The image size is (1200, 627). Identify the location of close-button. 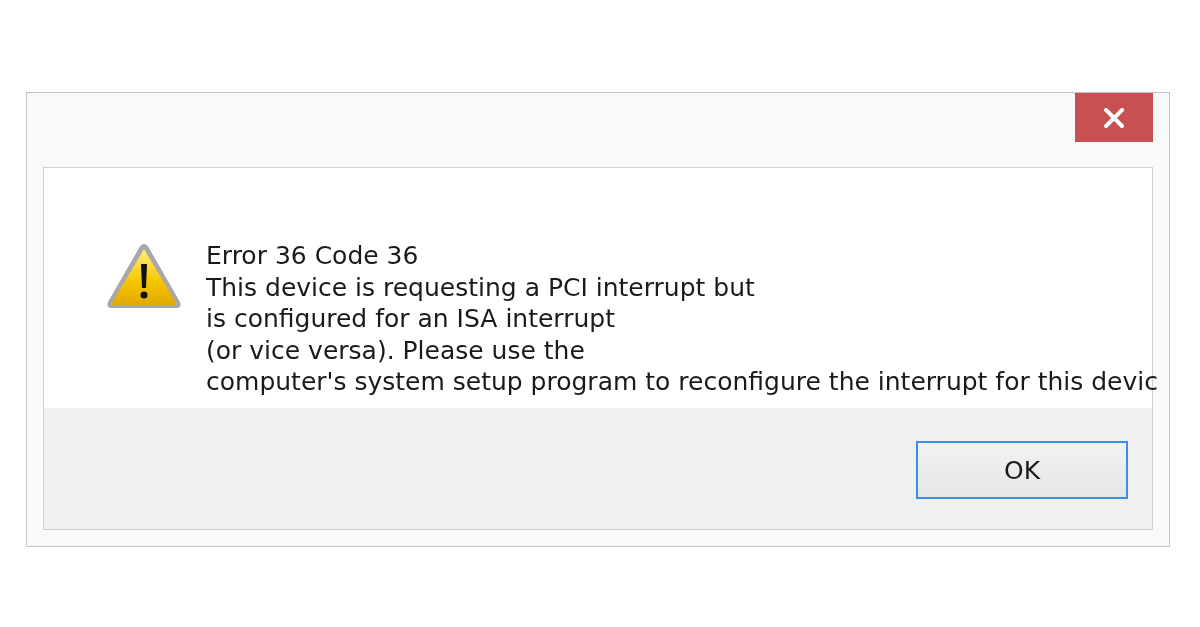
(1114, 117).